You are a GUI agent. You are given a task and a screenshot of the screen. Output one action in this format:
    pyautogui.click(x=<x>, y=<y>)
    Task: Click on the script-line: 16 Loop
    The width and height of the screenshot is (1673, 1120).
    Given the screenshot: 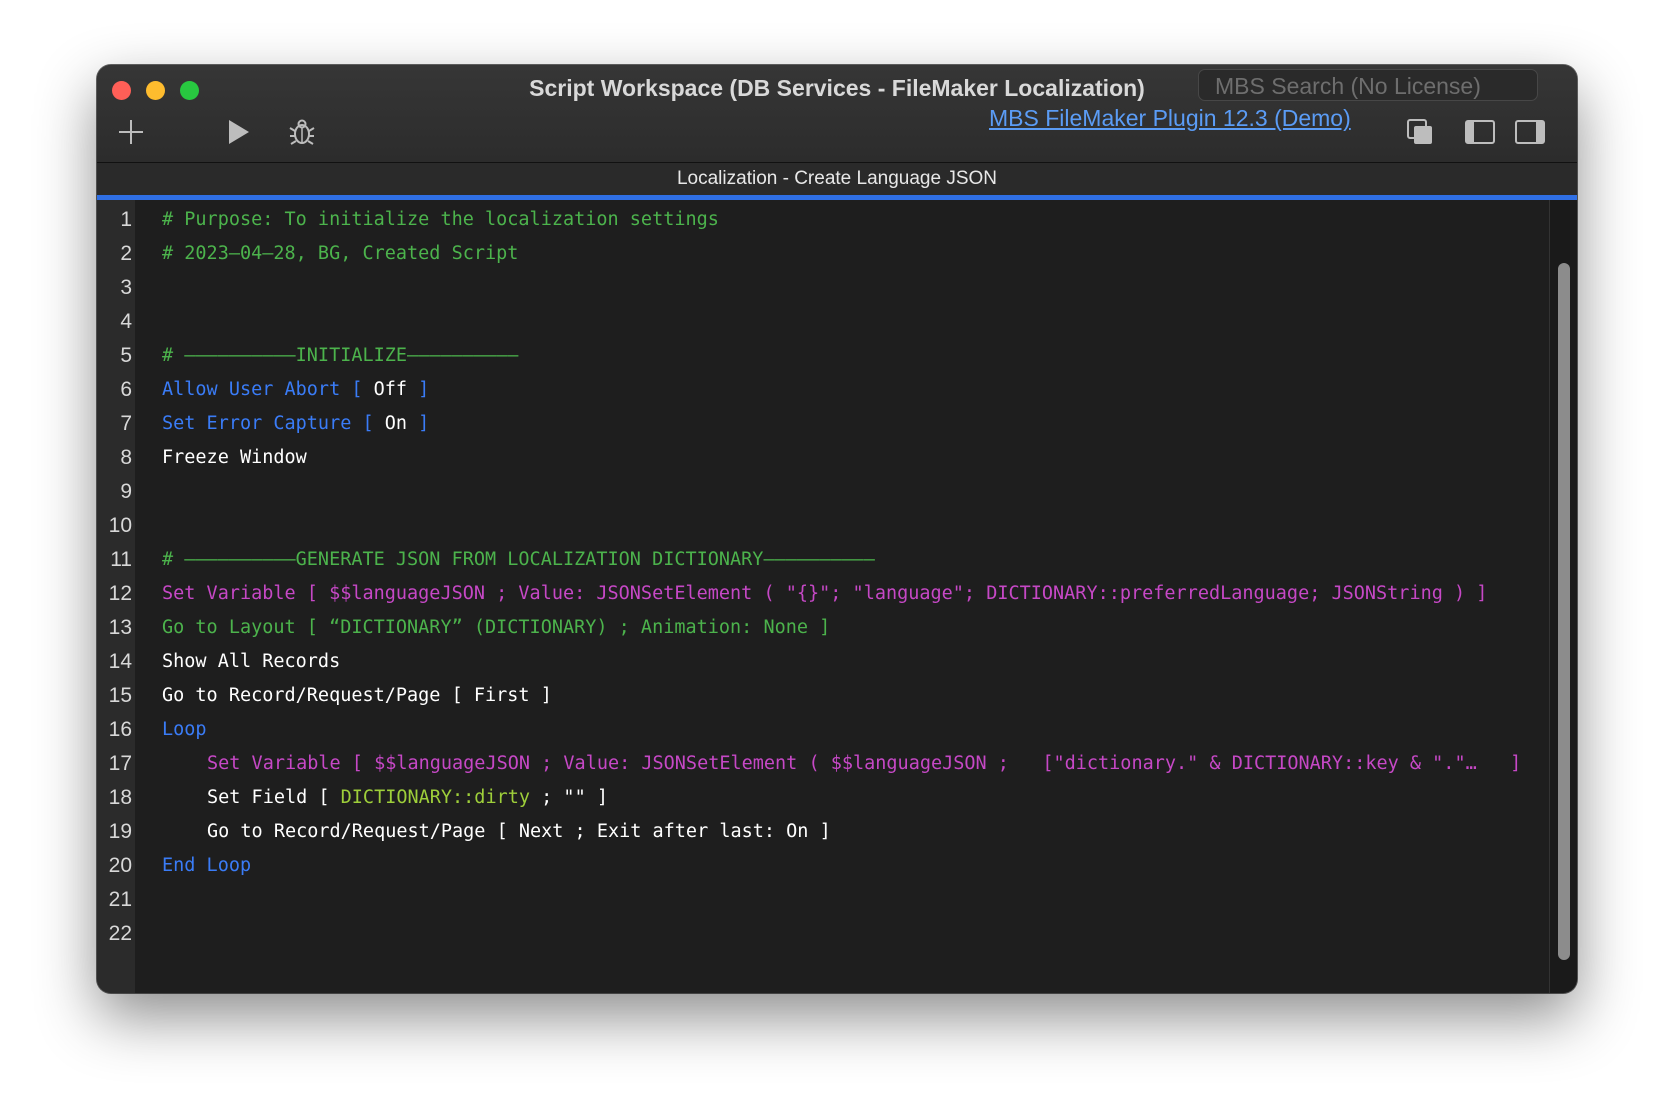 What is the action you would take?
    pyautogui.click(x=823, y=730)
    